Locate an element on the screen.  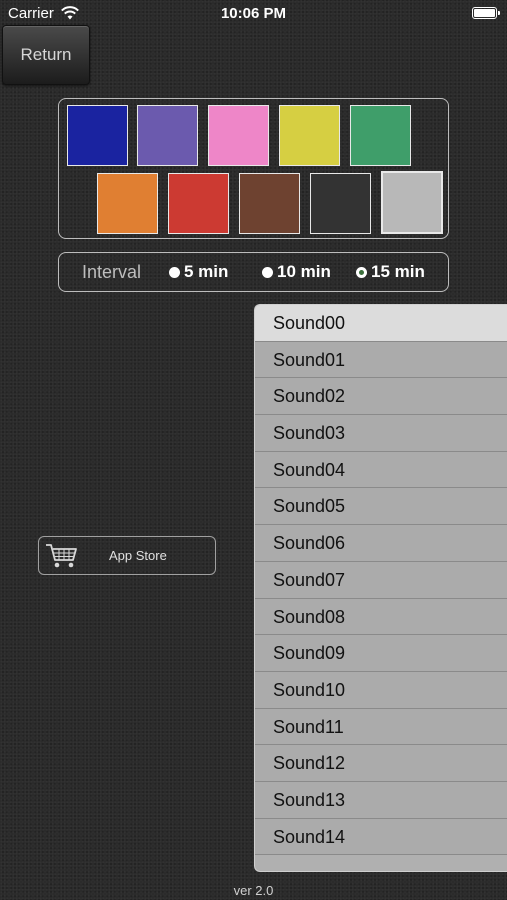
color-swatch-green is located at coordinates (380, 135).